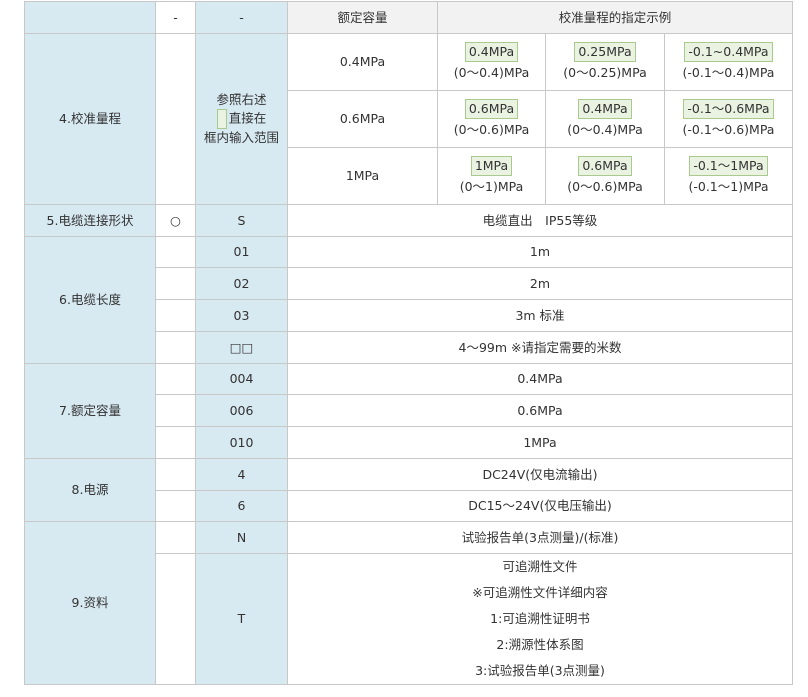  I want to click on option-code: 03, so click(241, 315).